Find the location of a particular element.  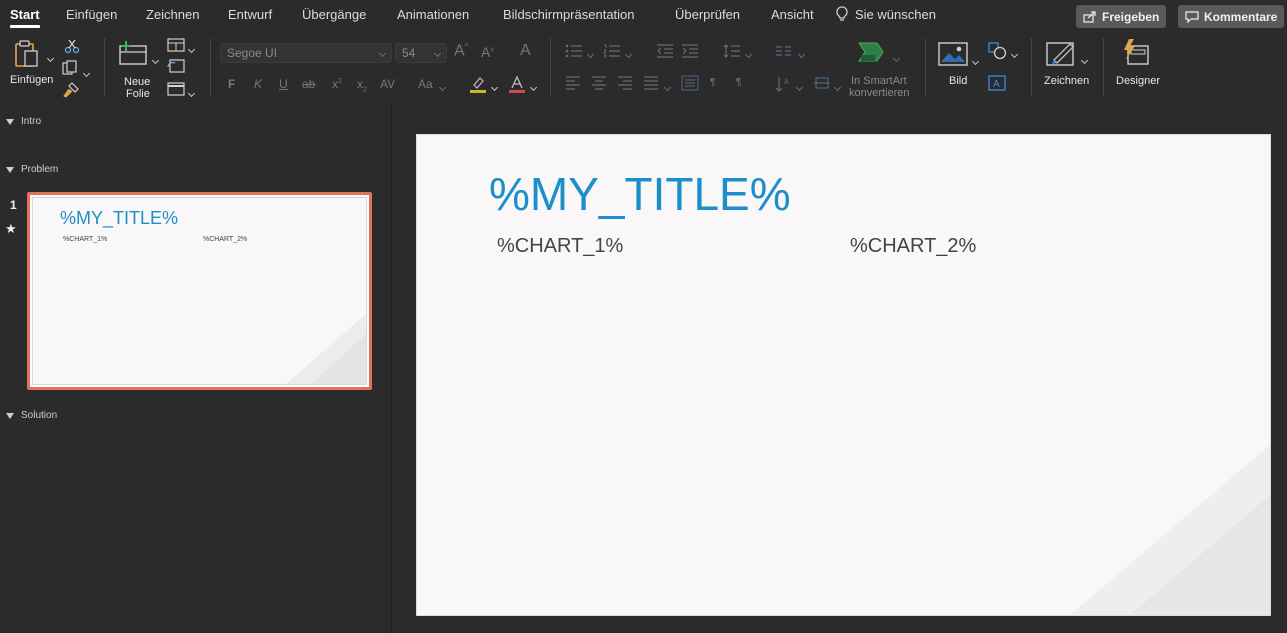

smartart-icon is located at coordinates (871, 52).